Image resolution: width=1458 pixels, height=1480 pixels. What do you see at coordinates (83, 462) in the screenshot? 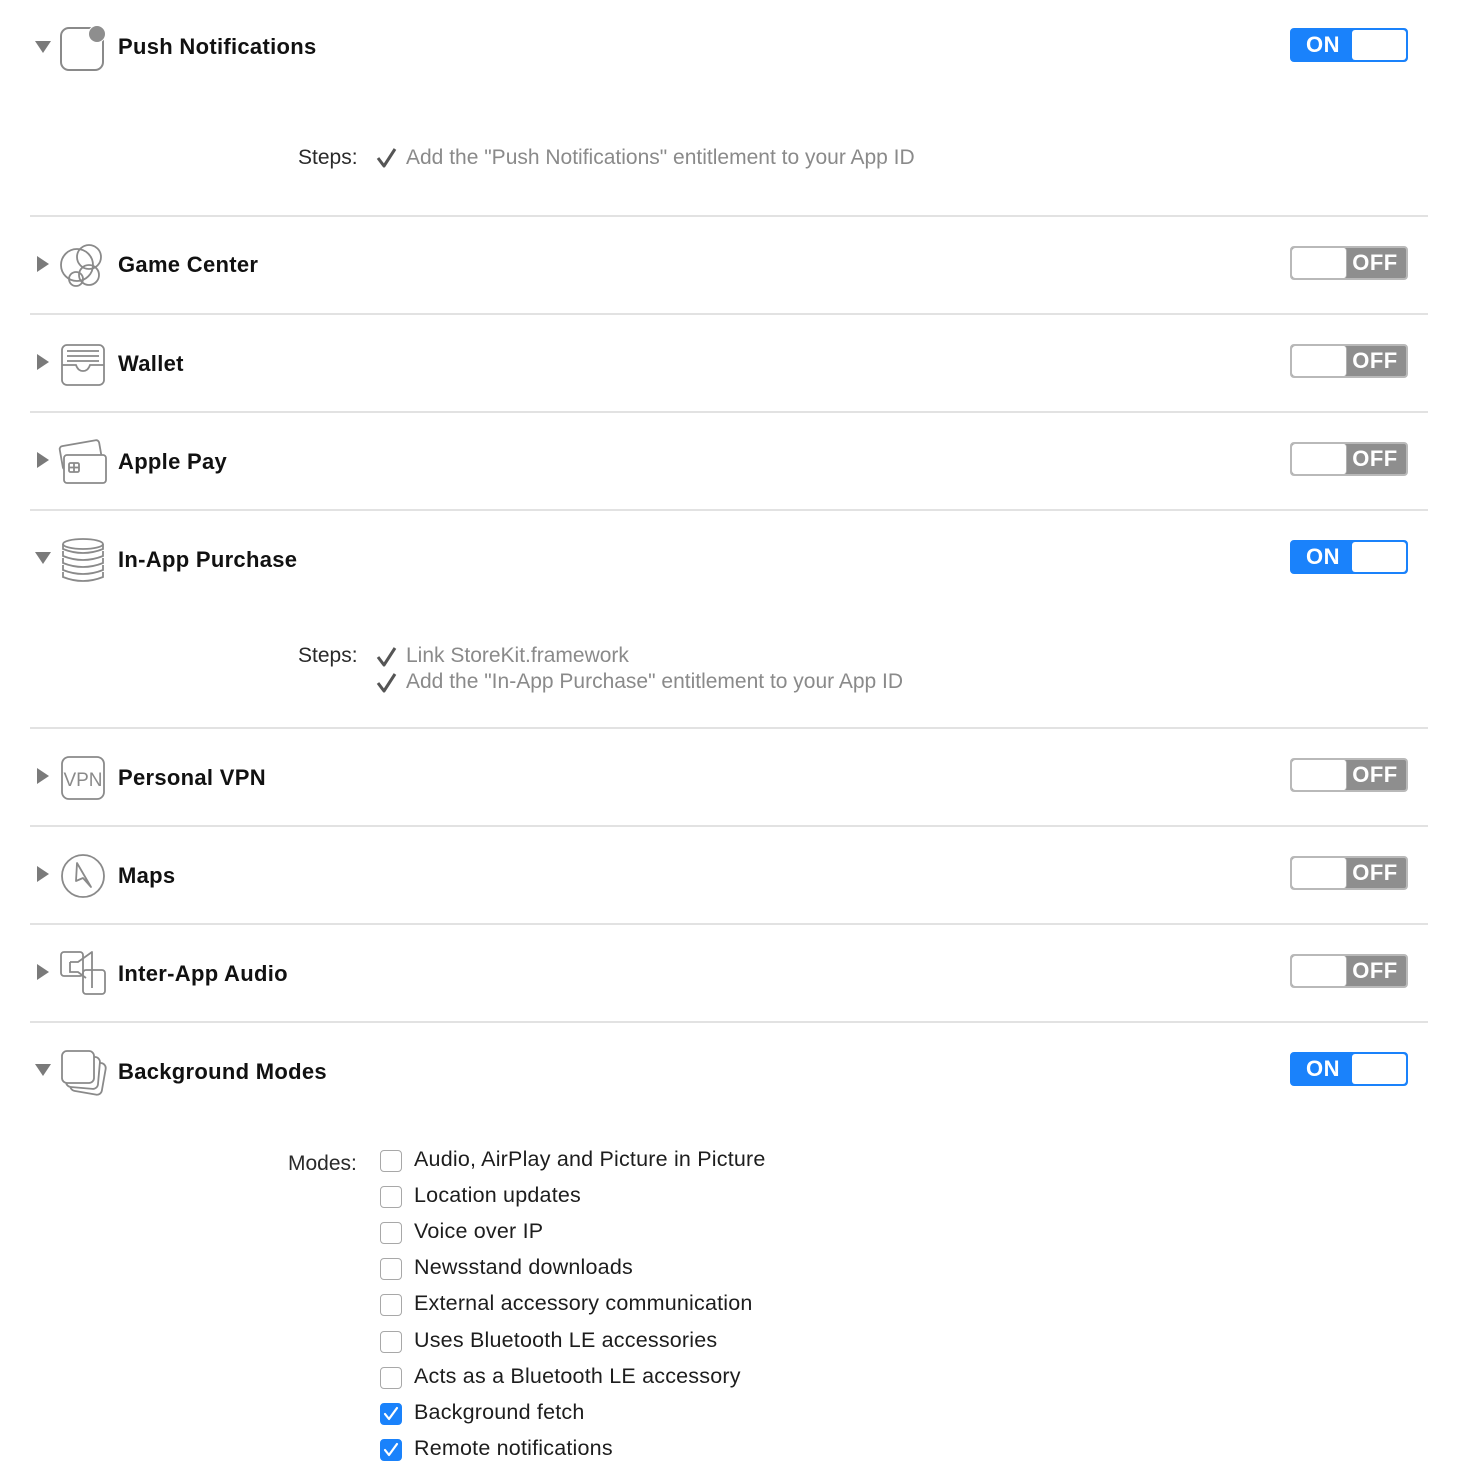
I see `apple-pay-icon` at bounding box center [83, 462].